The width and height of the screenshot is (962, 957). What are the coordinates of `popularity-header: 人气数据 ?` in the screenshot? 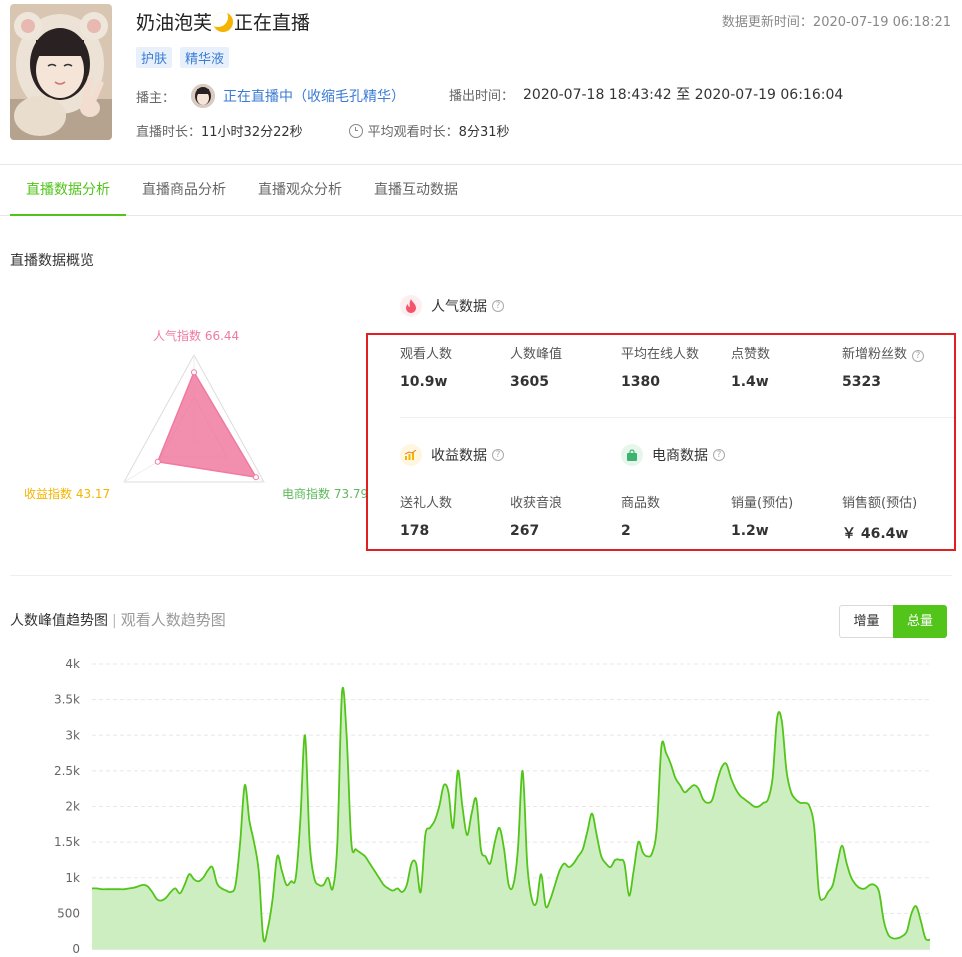 It's located at (452, 306).